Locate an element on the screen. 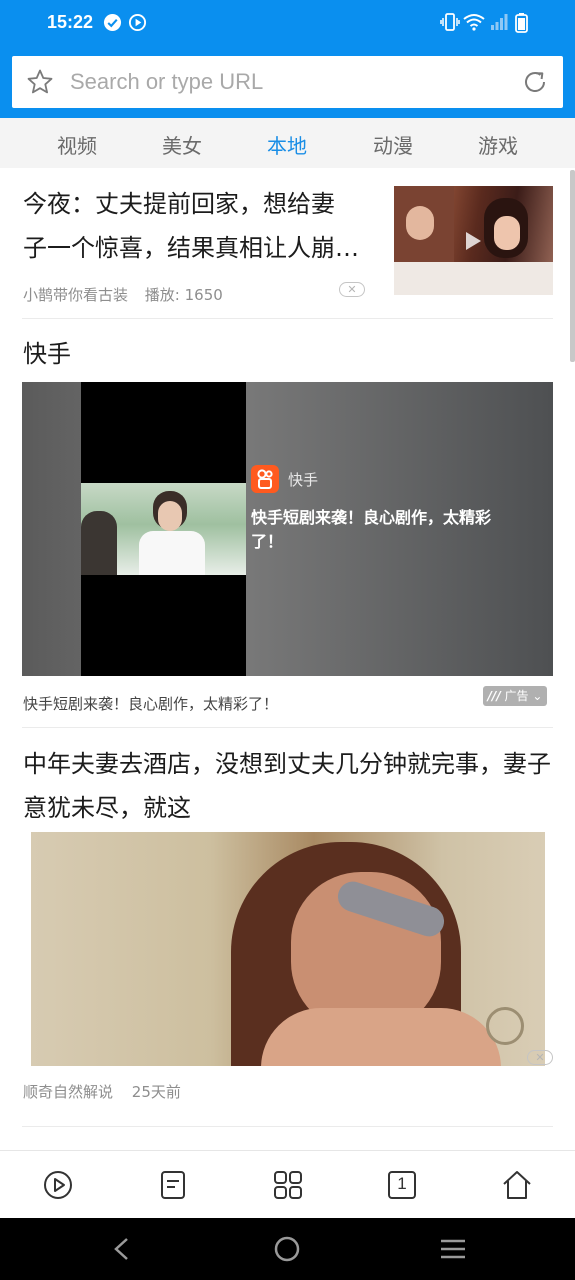 The width and height of the screenshot is (575, 1280). menu-icon is located at coordinates (453, 1249).